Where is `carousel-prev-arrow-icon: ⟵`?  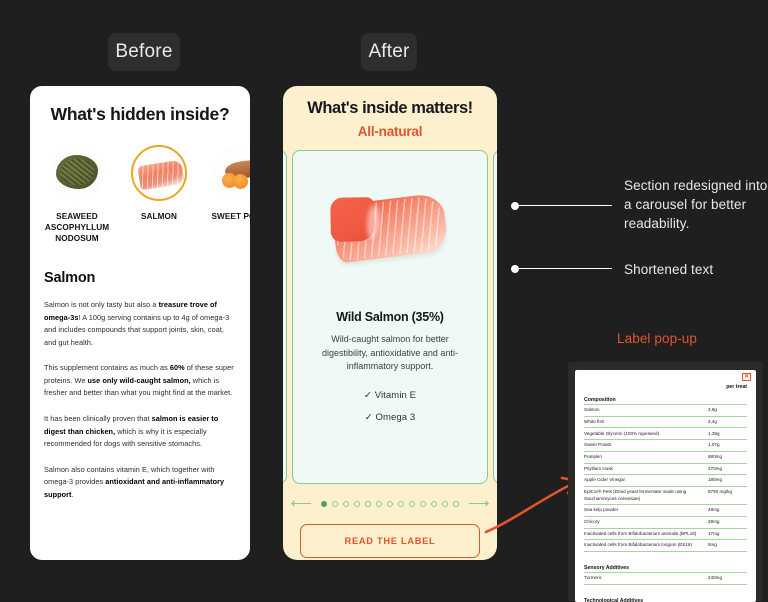 carousel-prev-arrow-icon: ⟵ is located at coordinates (301, 503).